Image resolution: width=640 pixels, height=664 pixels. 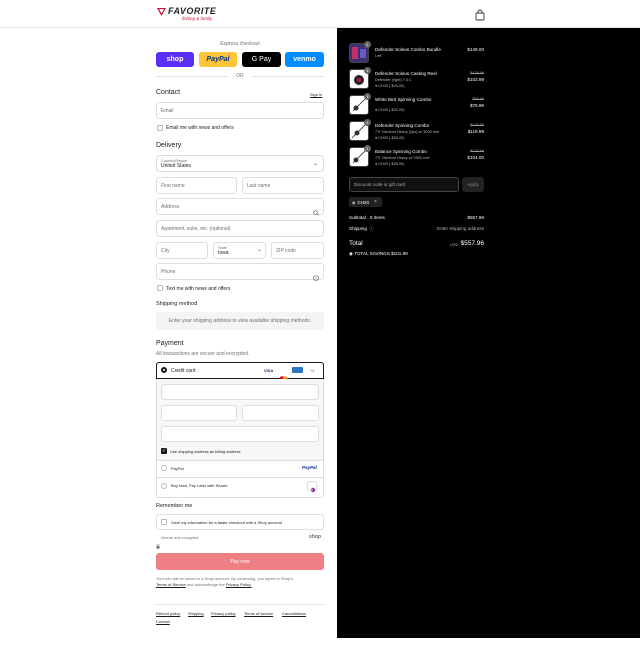 I want to click on subtotal-label: Subtotal · 5 items, so click(x=367, y=217).